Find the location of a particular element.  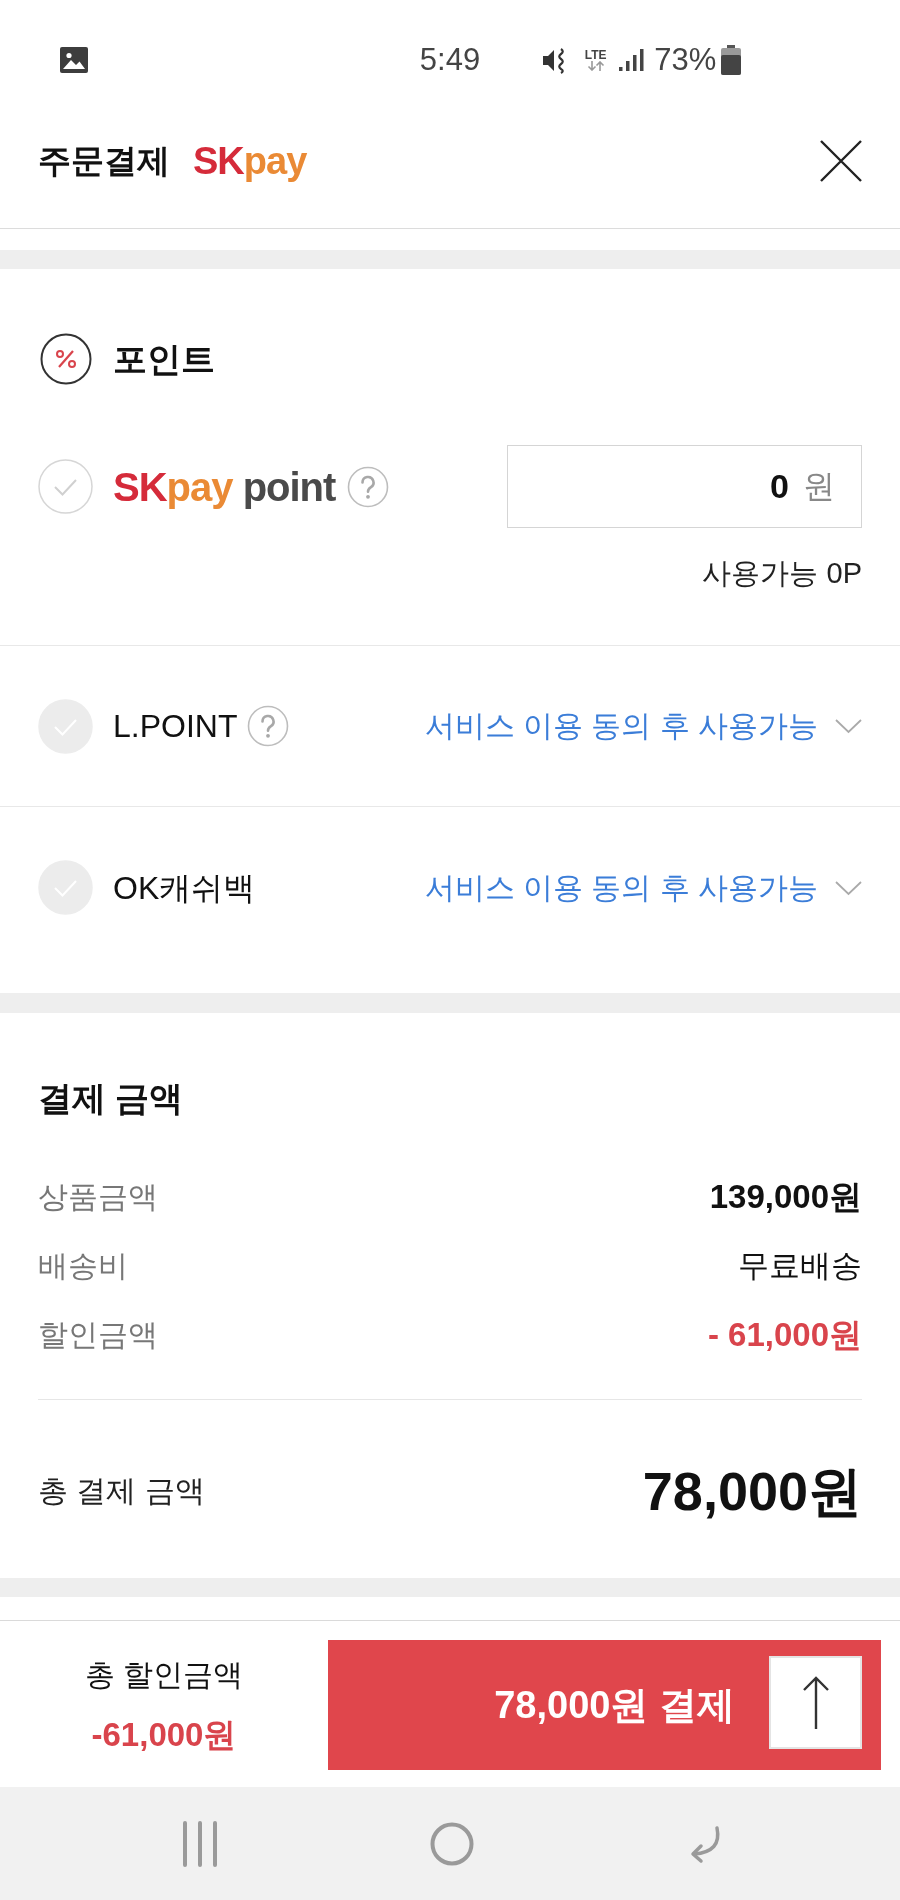

point-label: OK캐쉬백 is located at coordinates (184, 888).